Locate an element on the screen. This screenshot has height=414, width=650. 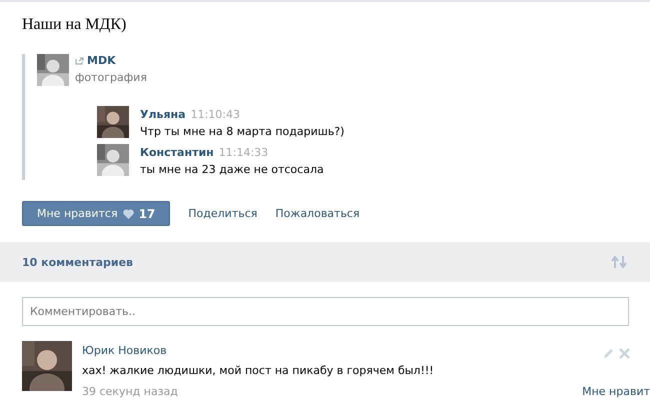
post-title: Наши на МДК) is located at coordinates (74, 25).